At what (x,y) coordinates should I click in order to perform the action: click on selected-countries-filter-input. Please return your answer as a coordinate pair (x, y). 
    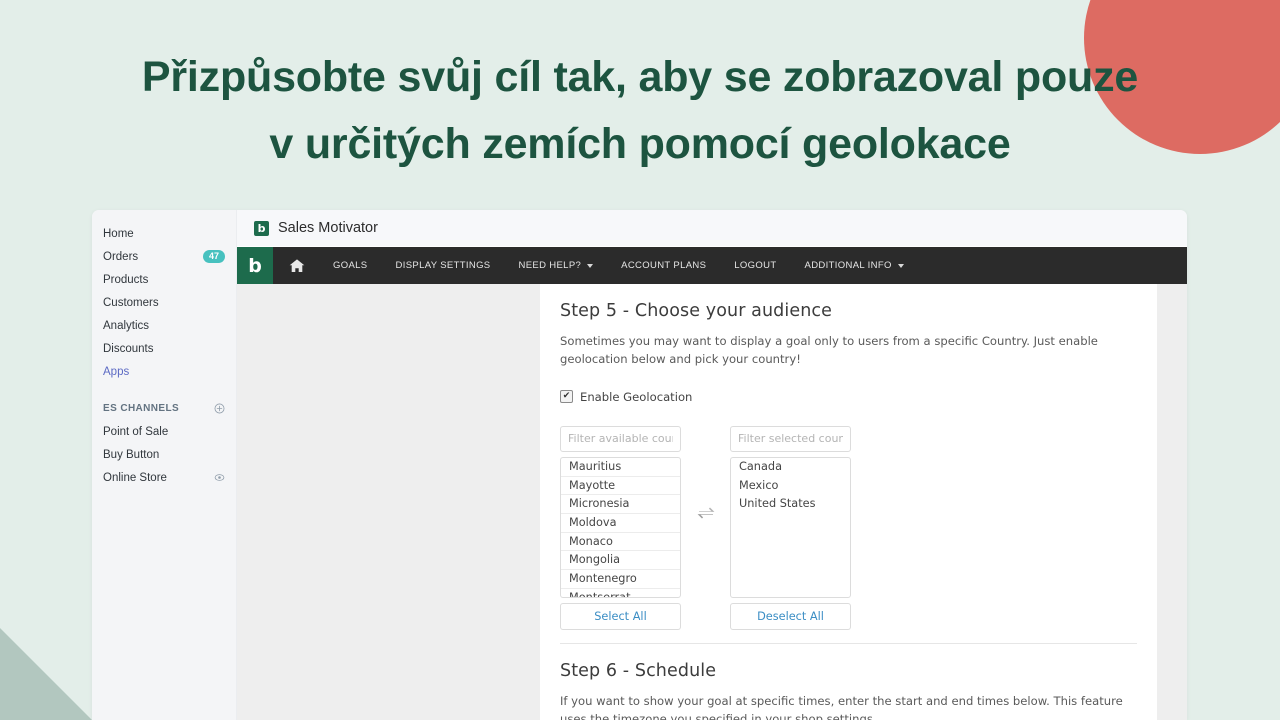
    Looking at the image, I should click on (790, 438).